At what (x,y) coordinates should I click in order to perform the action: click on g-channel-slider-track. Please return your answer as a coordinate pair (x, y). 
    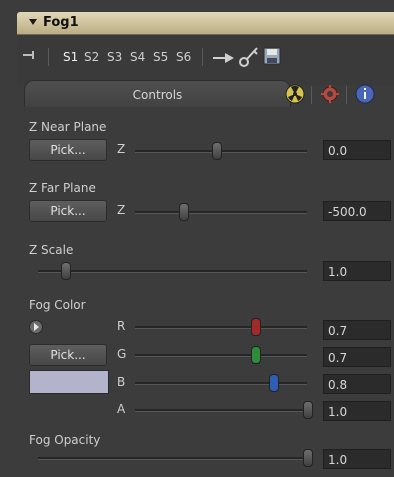
    Looking at the image, I should click on (221, 355).